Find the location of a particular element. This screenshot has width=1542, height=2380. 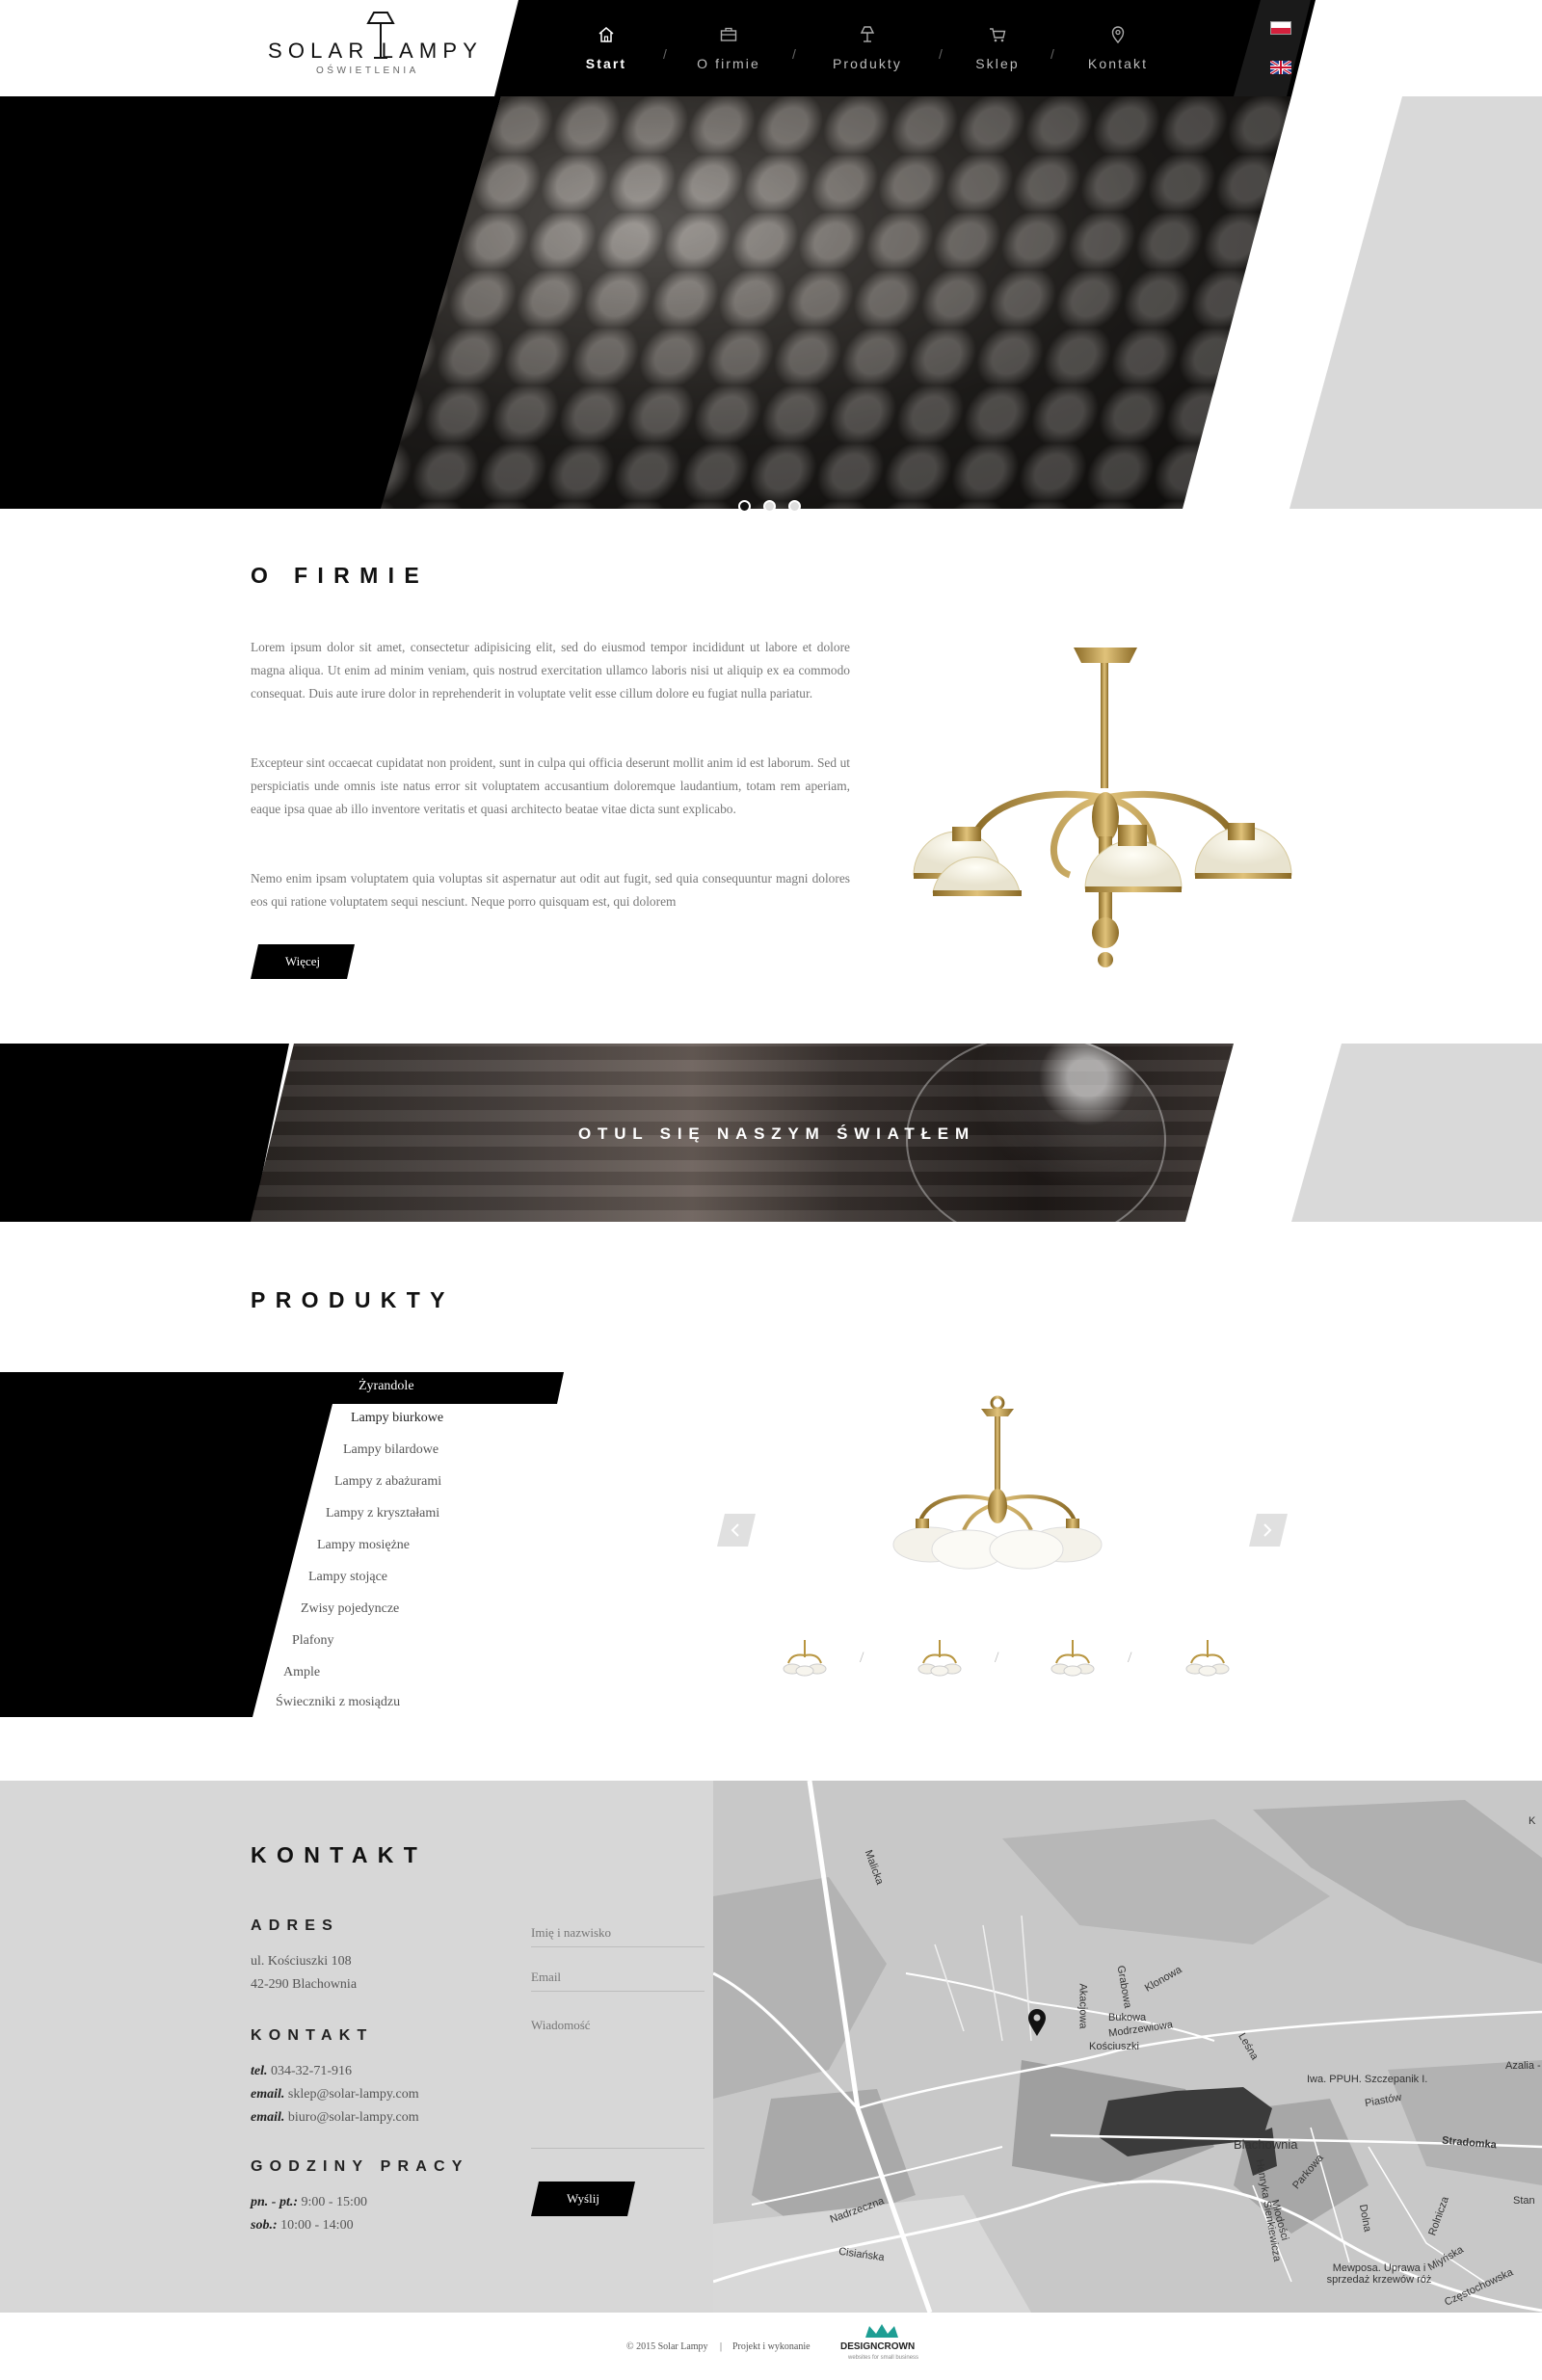

hero-grey-panel is located at coordinates (1415, 303).